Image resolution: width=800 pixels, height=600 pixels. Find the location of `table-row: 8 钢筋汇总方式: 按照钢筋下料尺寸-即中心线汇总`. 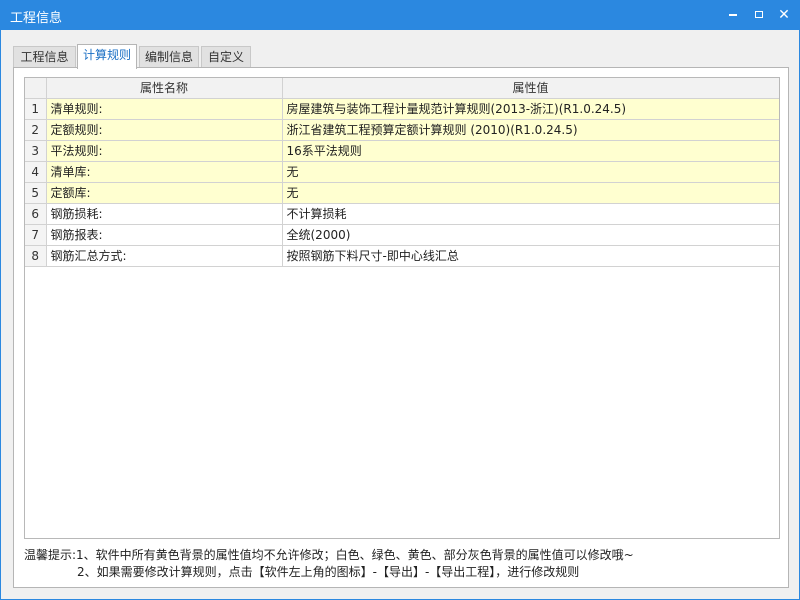

table-row: 8 钢筋汇总方式: 按照钢筋下料尺寸-即中心线汇总 is located at coordinates (402, 255).